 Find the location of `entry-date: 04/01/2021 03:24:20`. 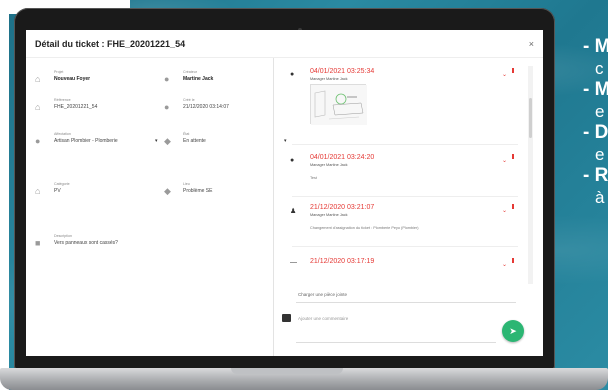

entry-date: 04/01/2021 03:24:20 is located at coordinates (342, 157).